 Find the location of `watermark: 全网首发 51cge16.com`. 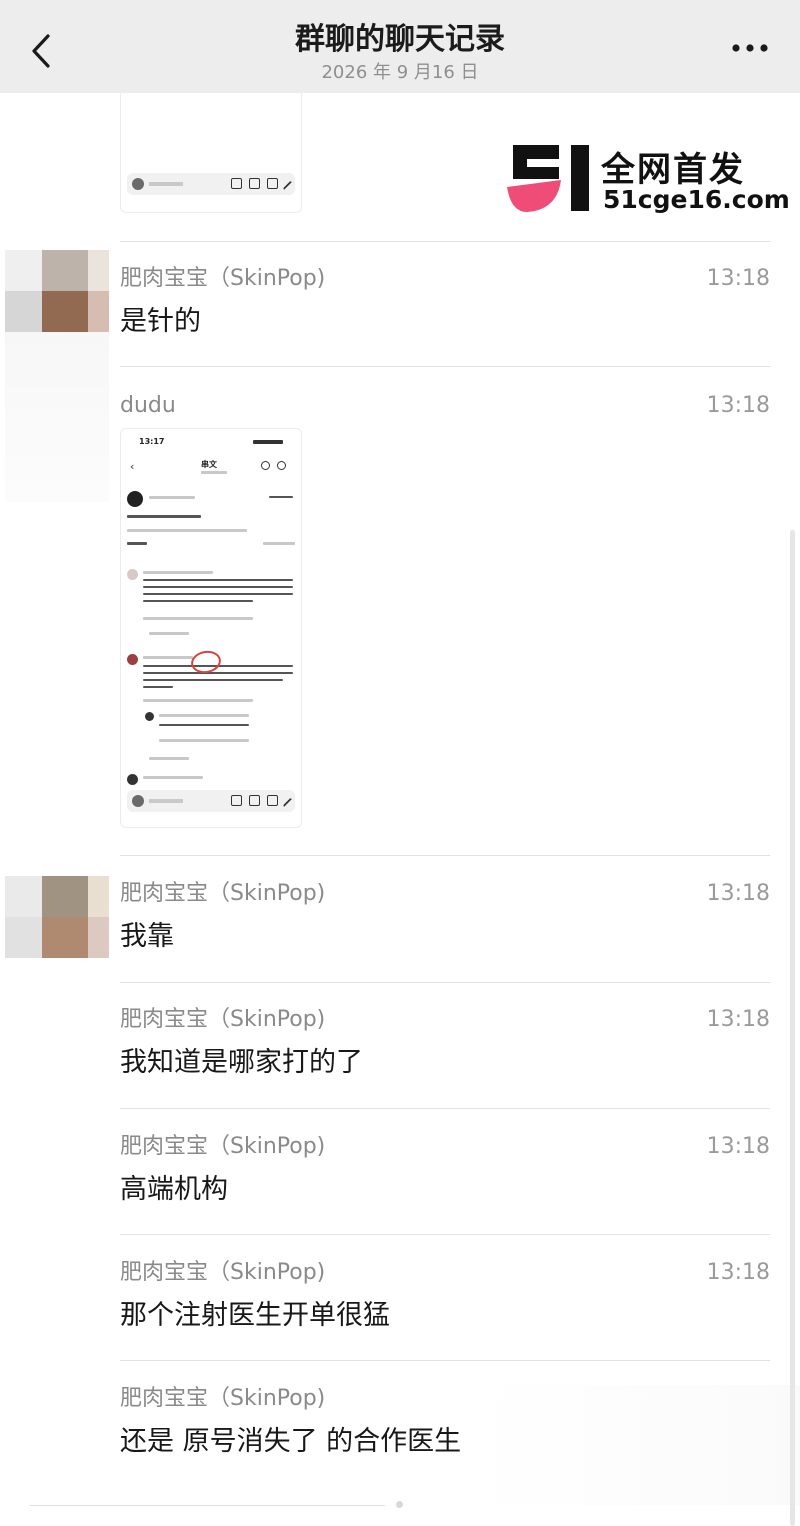

watermark: 全网首发 51cge16.com is located at coordinates (650, 180).